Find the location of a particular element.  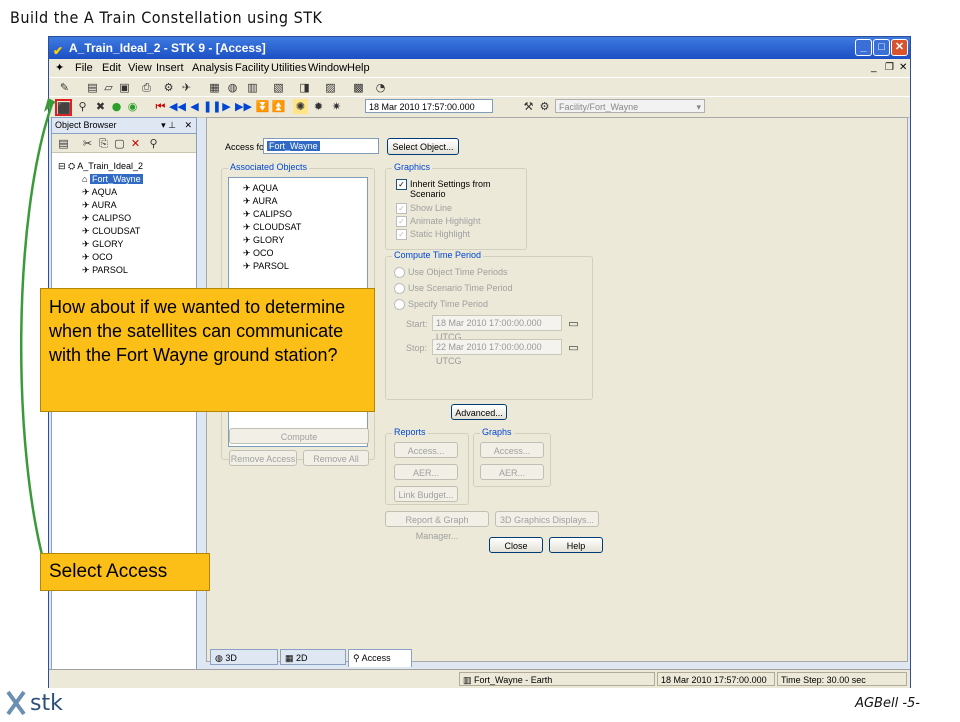

stk-logo-mark: stk is located at coordinates (34, 703).